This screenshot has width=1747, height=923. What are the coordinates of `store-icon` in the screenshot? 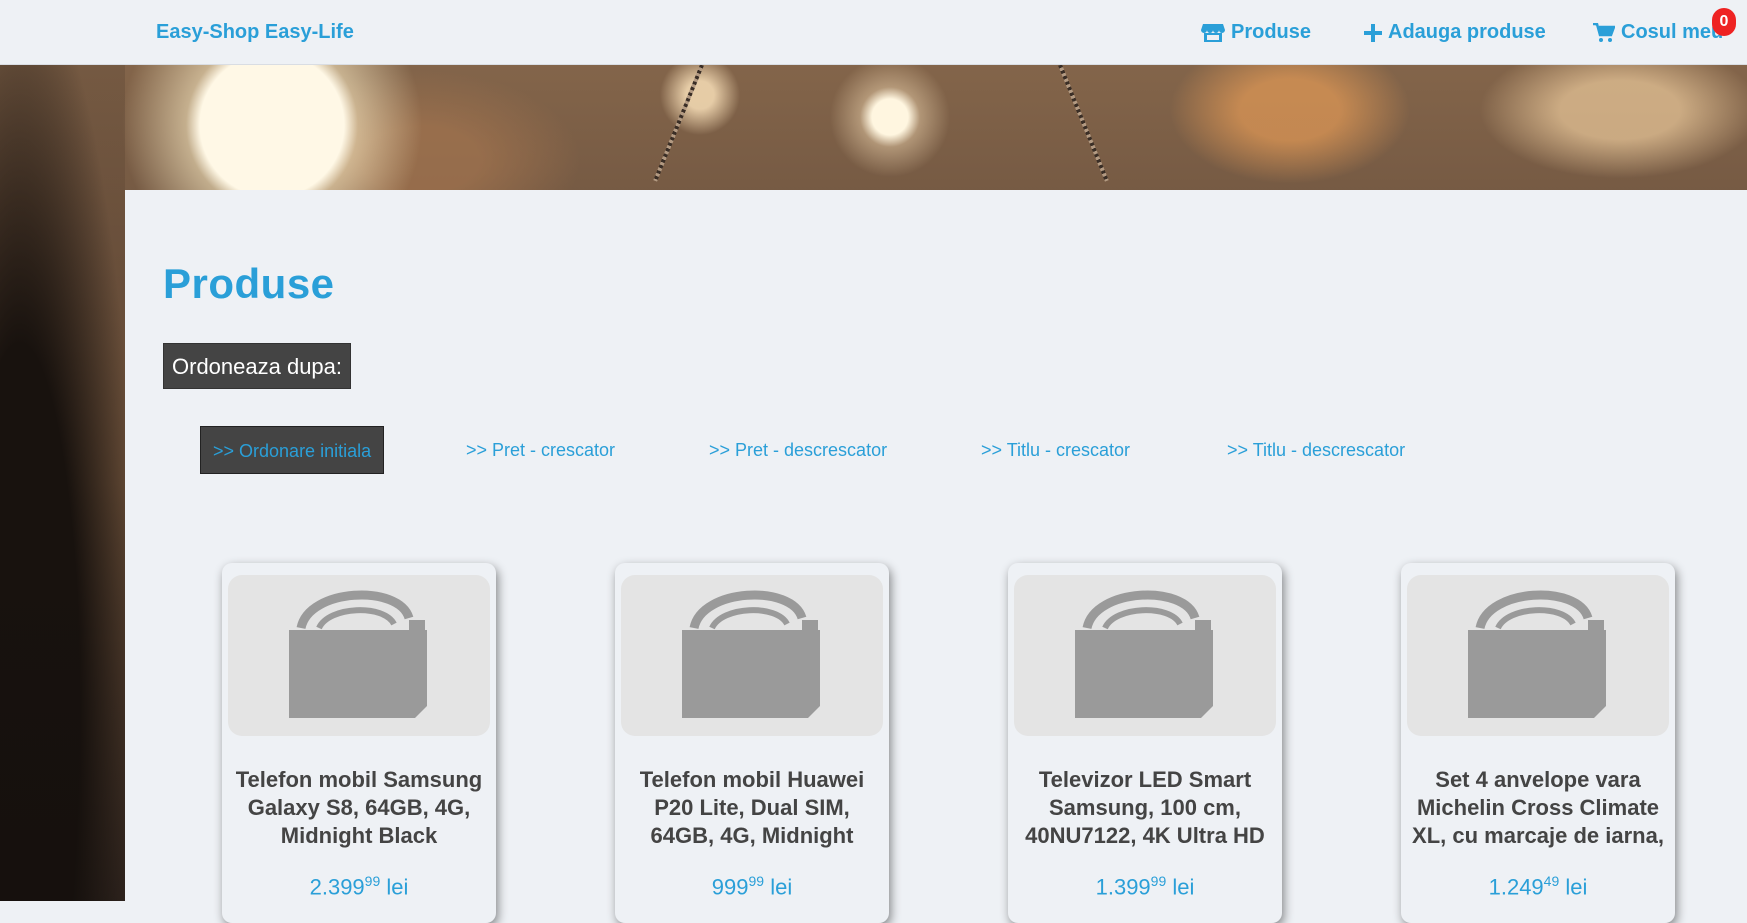 It's located at (1213, 33).